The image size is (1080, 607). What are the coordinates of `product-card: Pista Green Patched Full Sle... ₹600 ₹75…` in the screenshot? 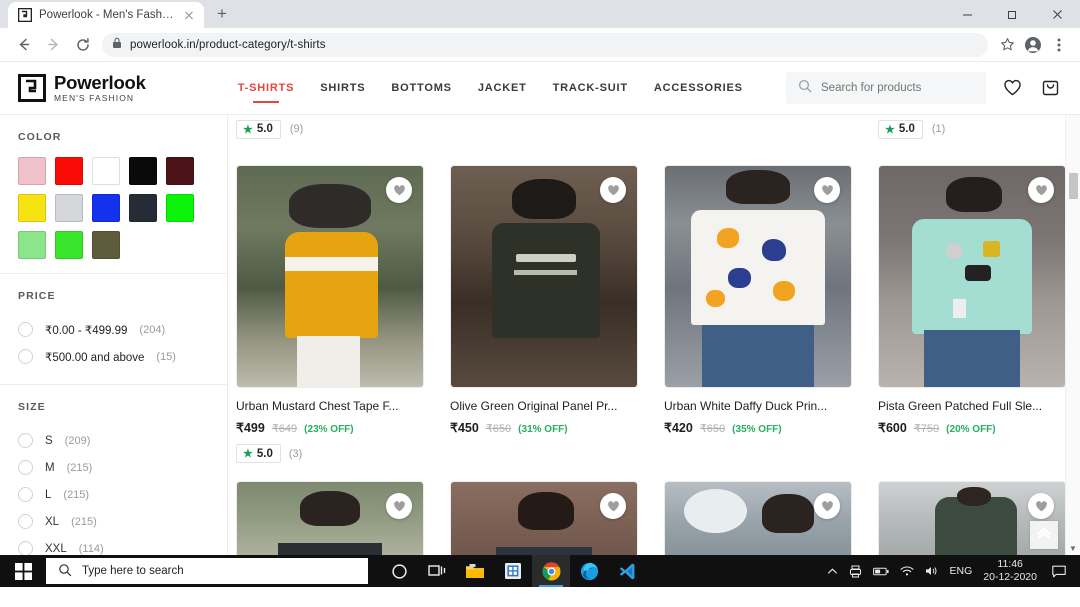 It's located at (972, 314).